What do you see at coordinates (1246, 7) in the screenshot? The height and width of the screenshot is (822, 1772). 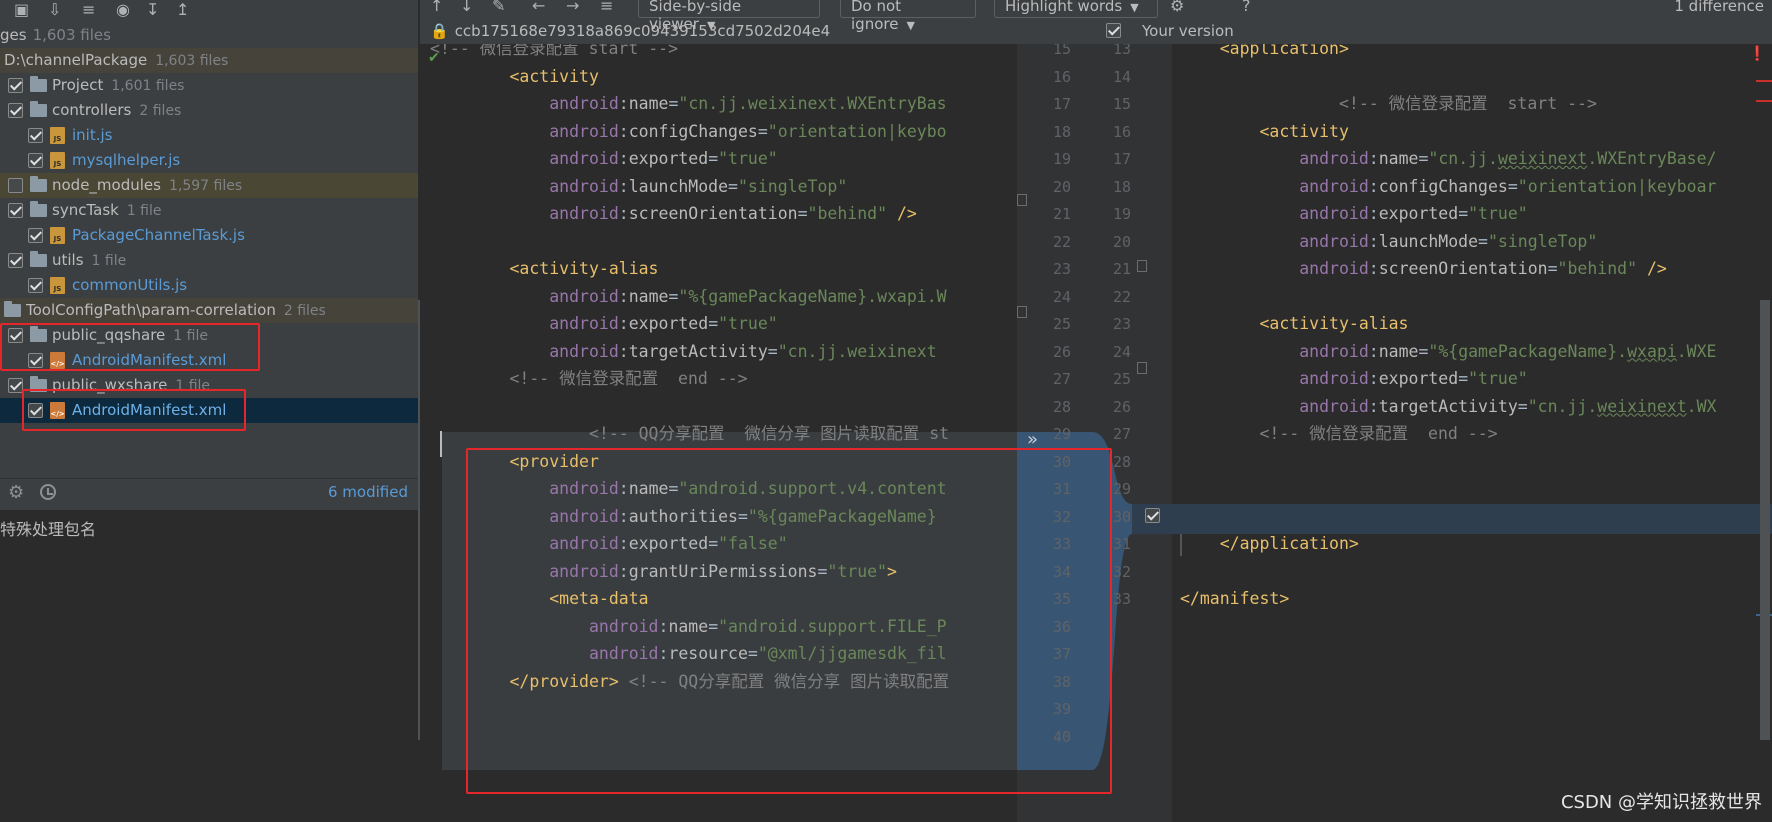 I see `help-icon: ?` at bounding box center [1246, 7].